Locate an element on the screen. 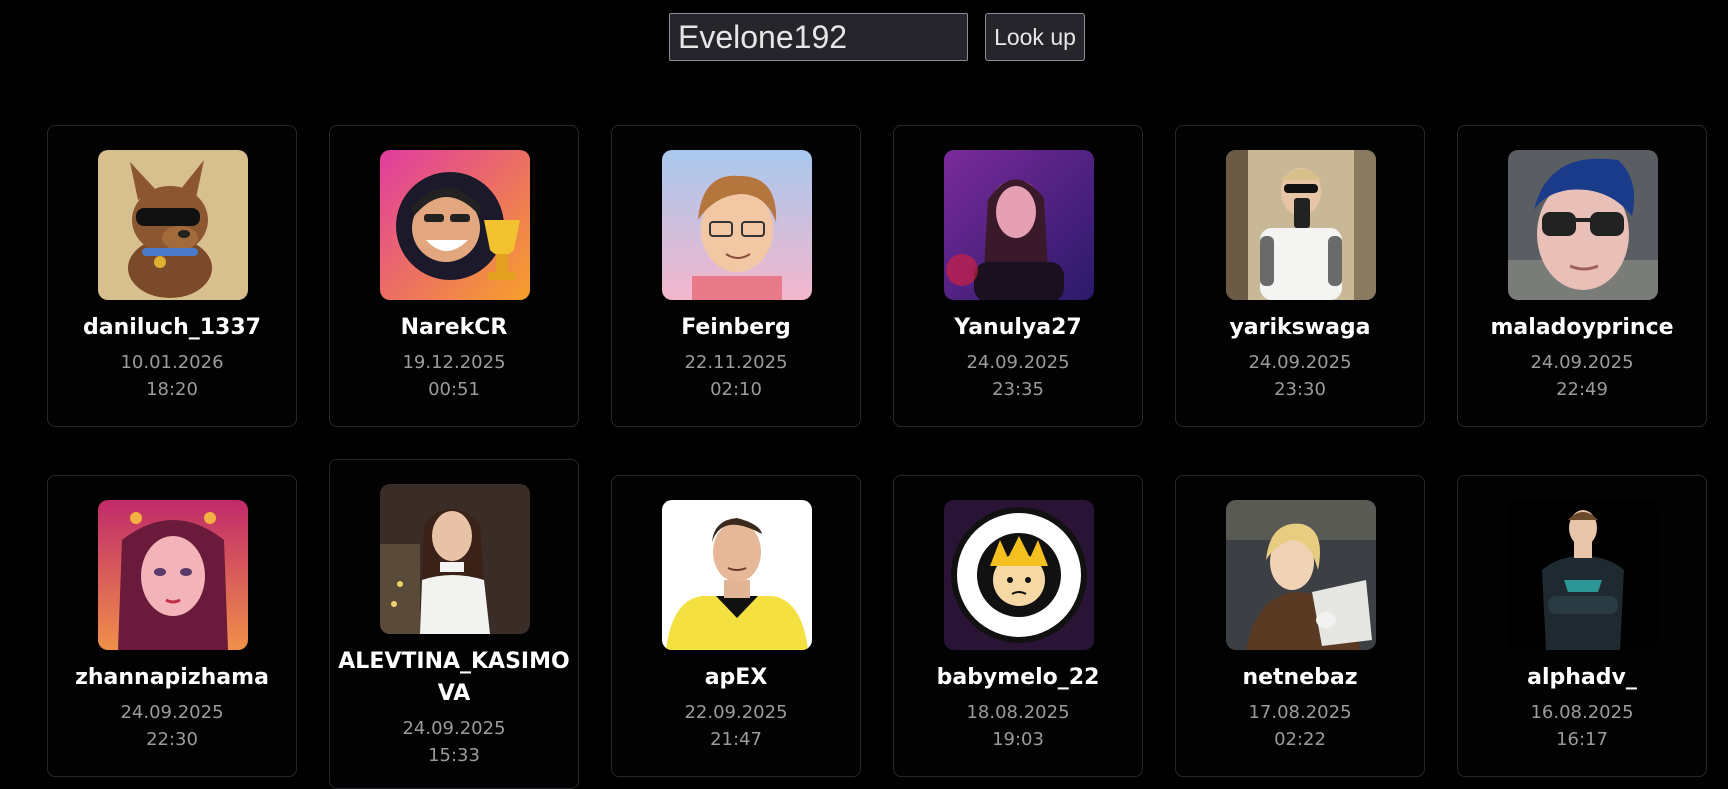 This screenshot has height=789, width=1728. date: 17.08.2025 is located at coordinates (1300, 712).